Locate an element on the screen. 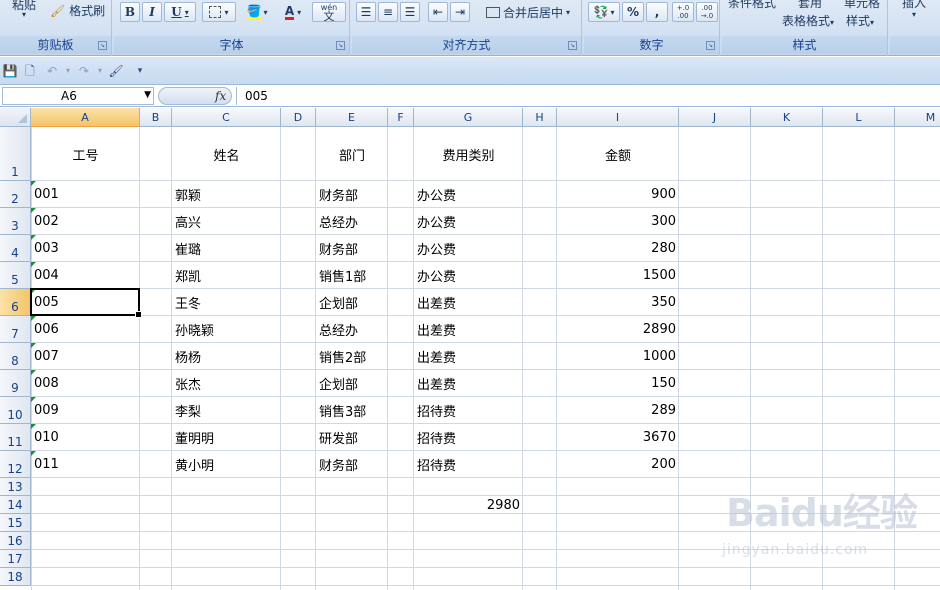 The height and width of the screenshot is (590, 940). cell-dept: 总经办 is located at coordinates (352, 329).